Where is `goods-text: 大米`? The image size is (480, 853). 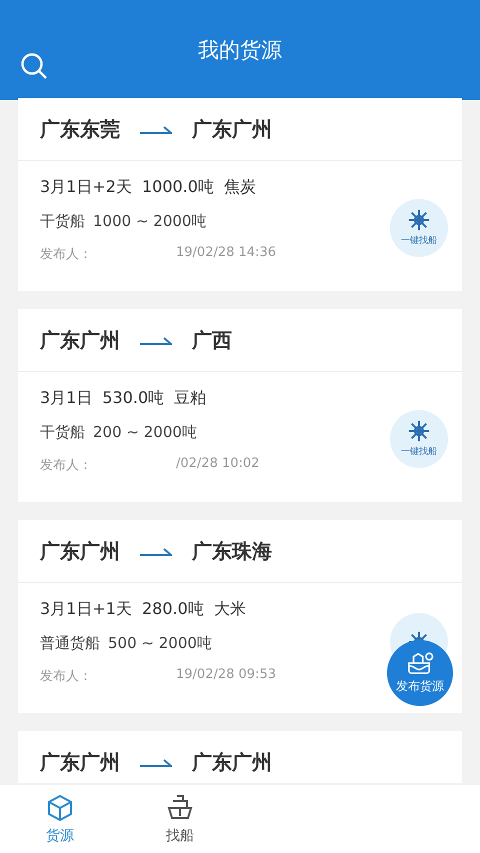 goods-text: 大米 is located at coordinates (230, 609).